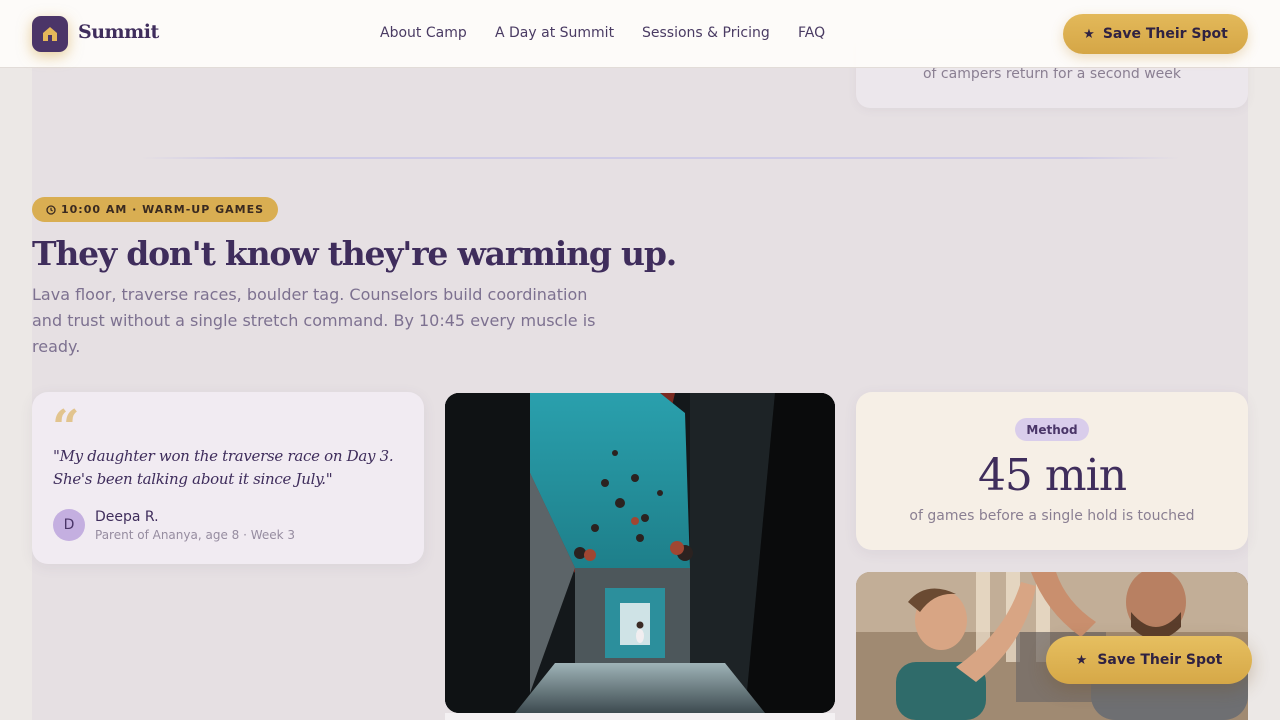  Describe the element at coordinates (1052, 475) in the screenshot. I see `method-value: 45 min` at that location.